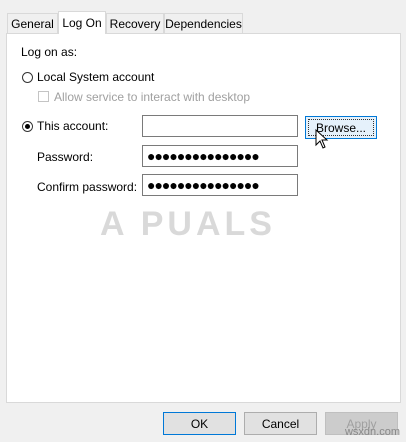 The height and width of the screenshot is (442, 406). I want to click on password-label: Password:, so click(65, 157).